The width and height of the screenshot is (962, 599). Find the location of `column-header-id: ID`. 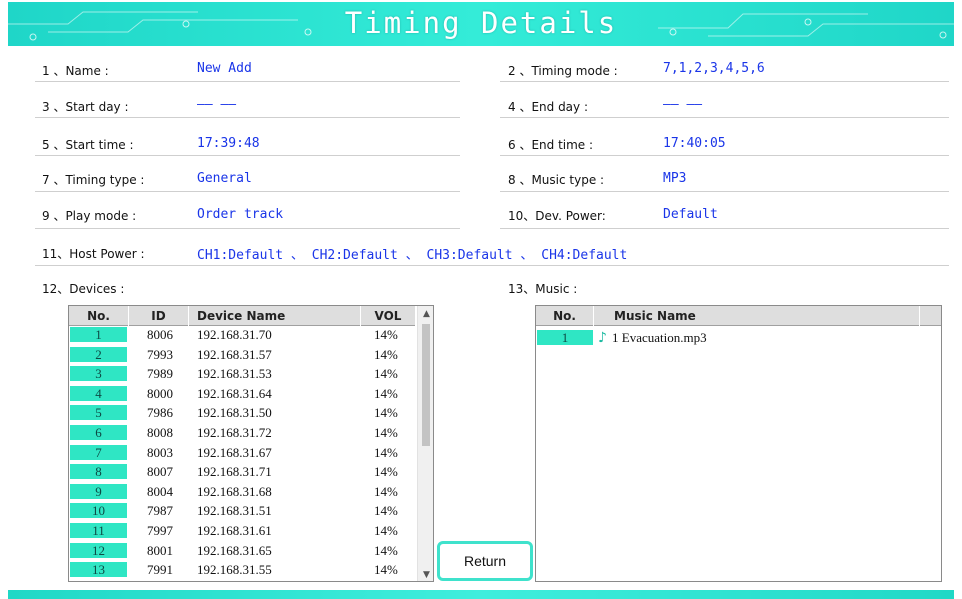

column-header-id: ID is located at coordinates (159, 316).